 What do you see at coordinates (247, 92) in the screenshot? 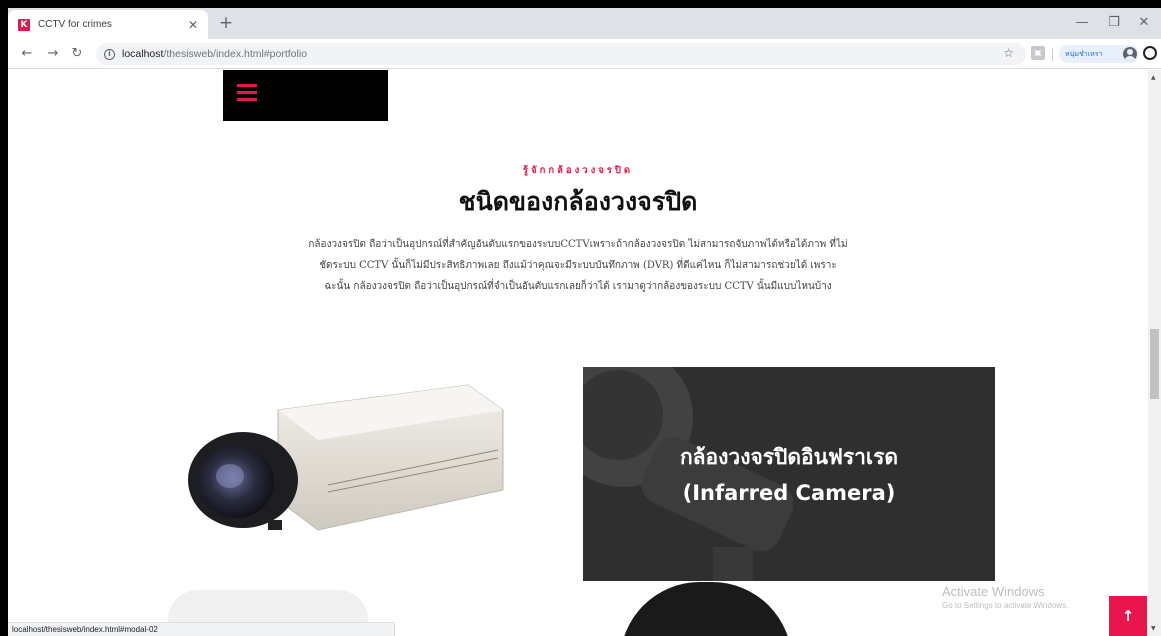
I see `hamburger-menu-icon` at bounding box center [247, 92].